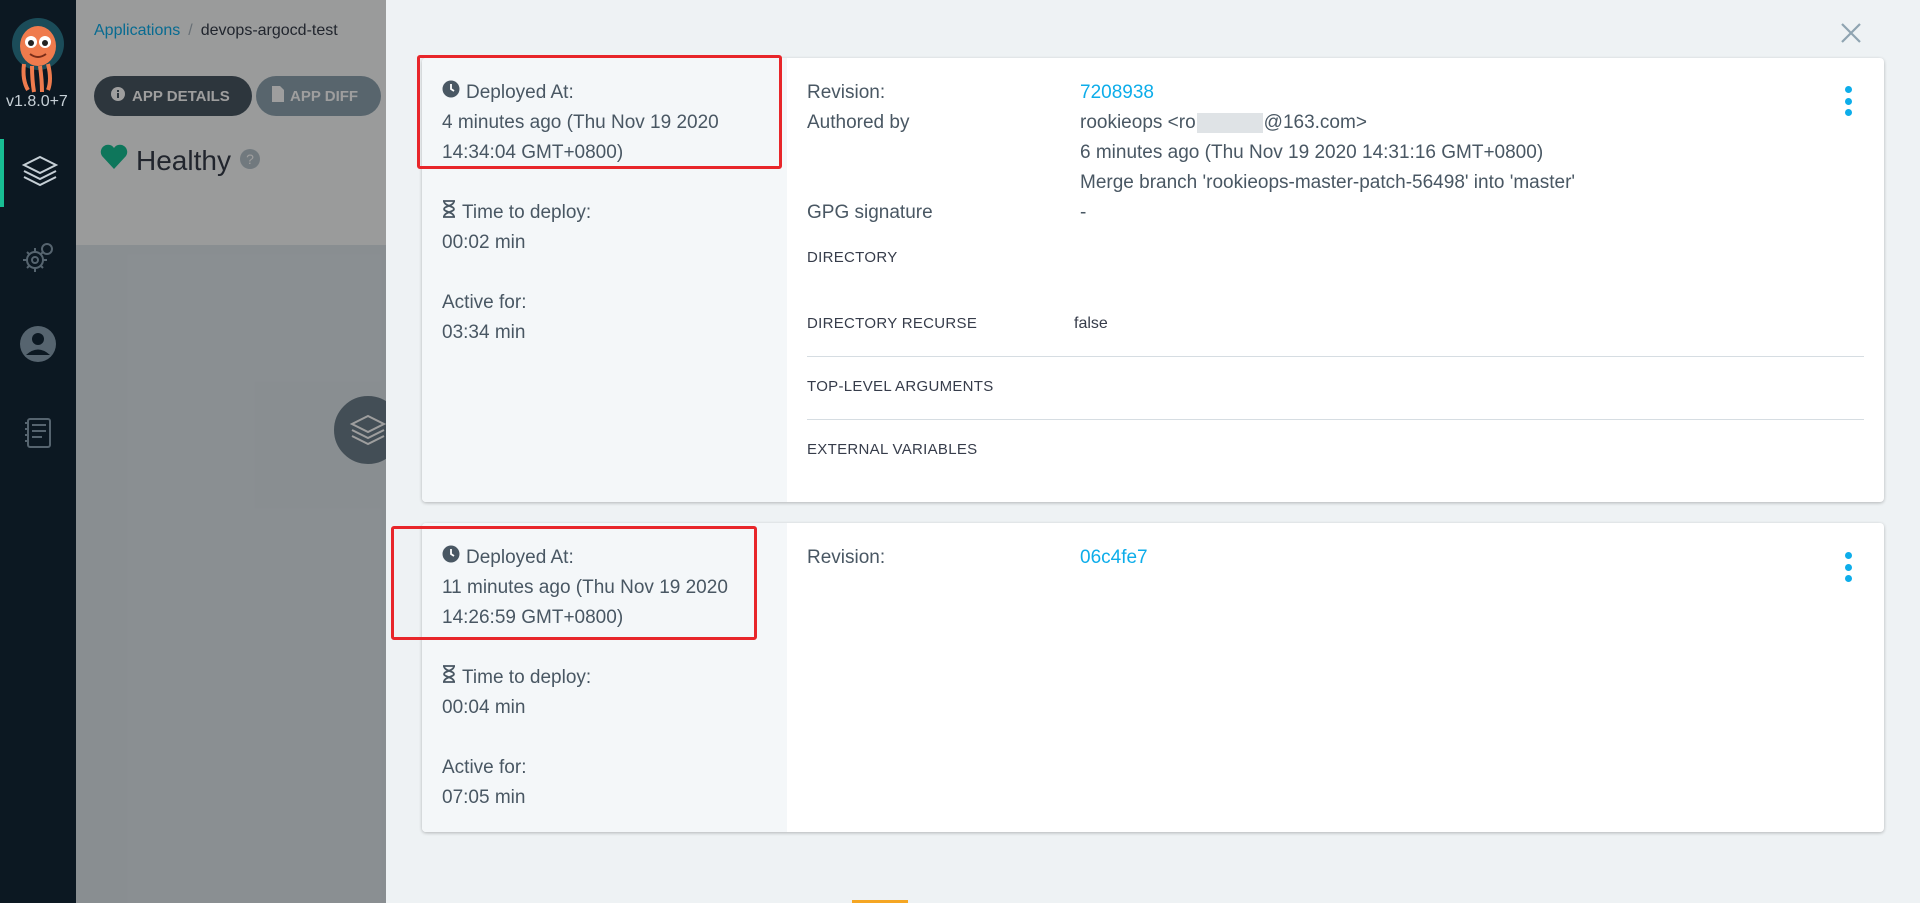  What do you see at coordinates (1315, 122) in the screenshot?
I see `author-email-domain: @163.com>` at bounding box center [1315, 122].